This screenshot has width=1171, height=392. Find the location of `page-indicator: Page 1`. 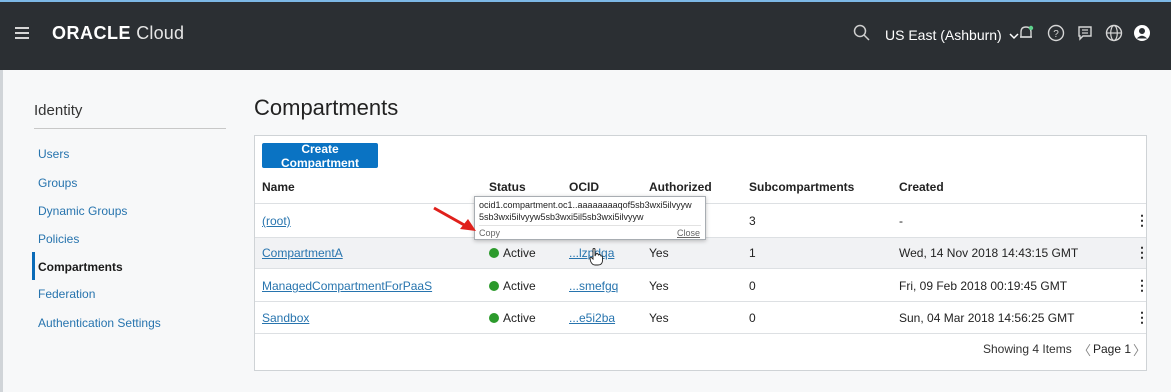

page-indicator: Page 1 is located at coordinates (1112, 349).